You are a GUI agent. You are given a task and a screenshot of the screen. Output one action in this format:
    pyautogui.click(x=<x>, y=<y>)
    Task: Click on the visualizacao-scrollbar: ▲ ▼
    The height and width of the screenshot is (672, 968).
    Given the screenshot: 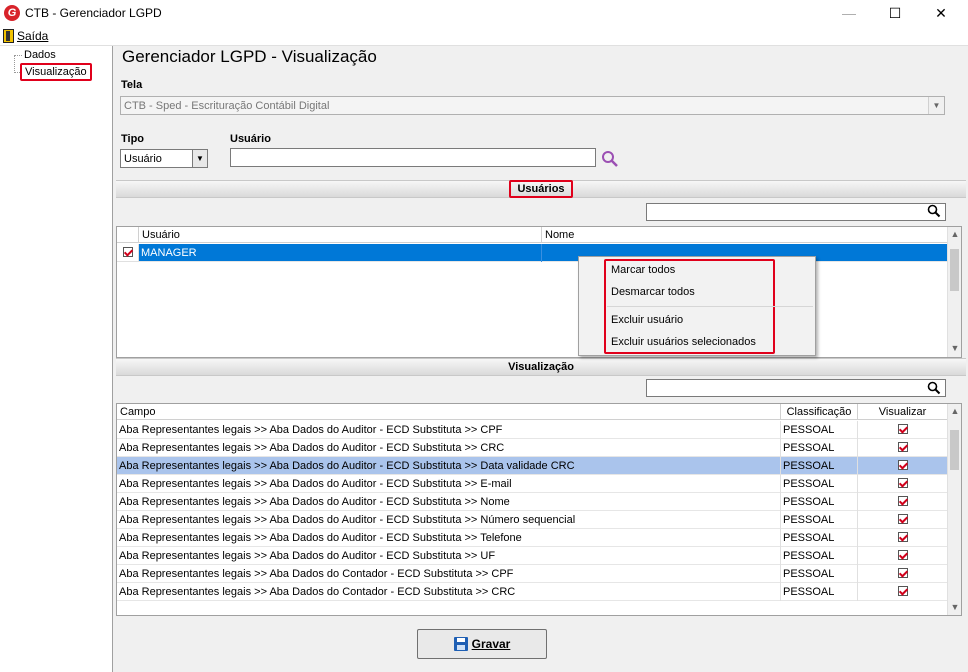 What is the action you would take?
    pyautogui.click(x=954, y=509)
    